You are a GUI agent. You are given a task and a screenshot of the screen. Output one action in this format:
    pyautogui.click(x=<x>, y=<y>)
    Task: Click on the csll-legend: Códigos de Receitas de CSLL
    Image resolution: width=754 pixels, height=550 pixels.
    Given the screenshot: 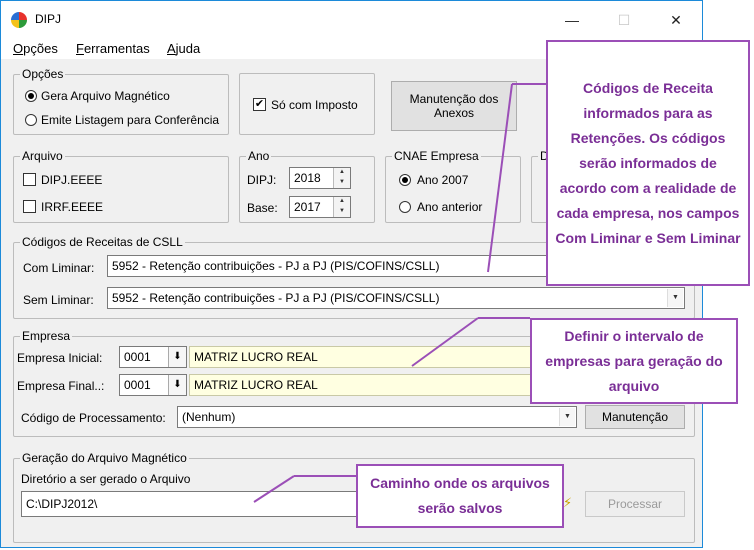 What is the action you would take?
    pyautogui.click(x=102, y=242)
    